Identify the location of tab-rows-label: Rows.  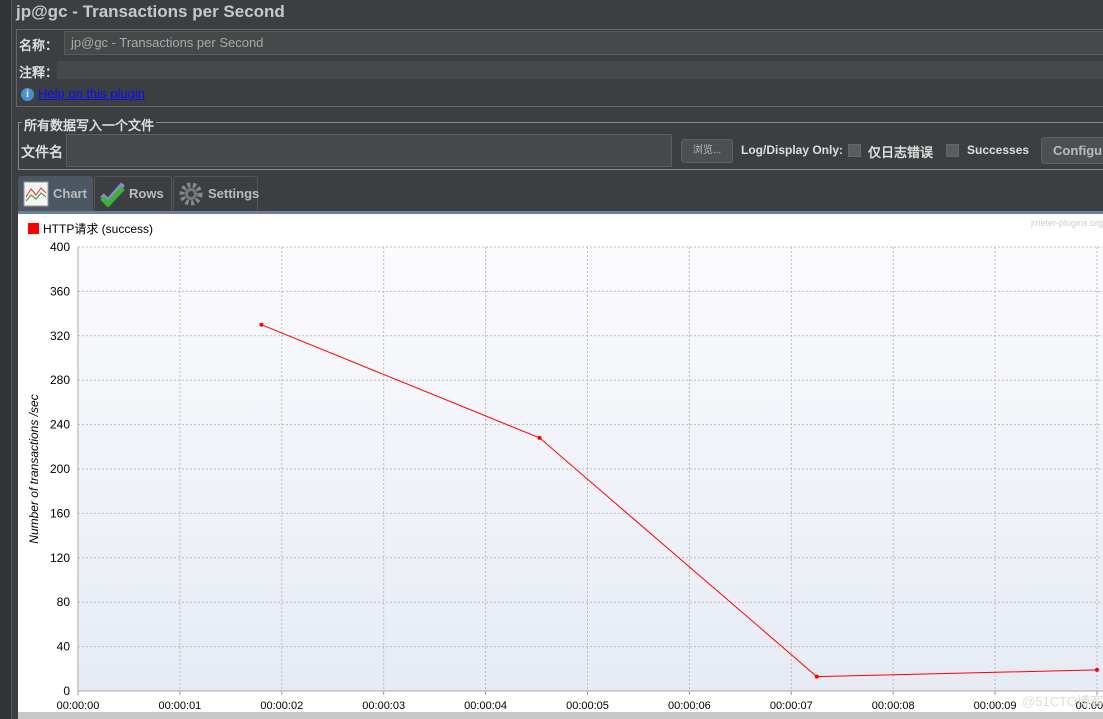
(146, 193).